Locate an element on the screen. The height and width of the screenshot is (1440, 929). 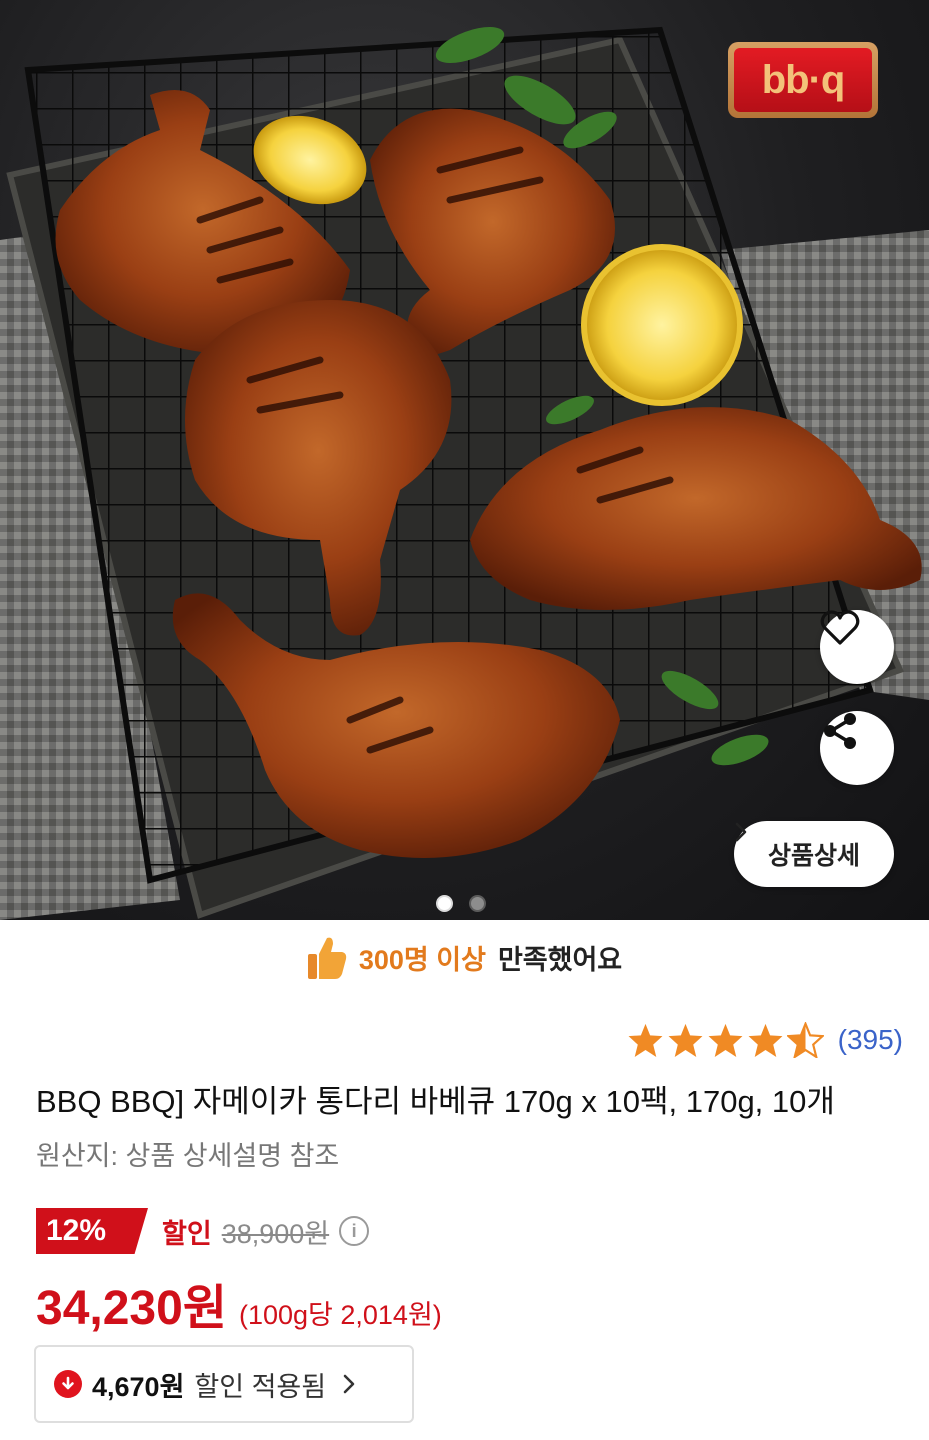
coupon-discount-button: 4,670원 할인 적용됨 is located at coordinates (224, 1384).